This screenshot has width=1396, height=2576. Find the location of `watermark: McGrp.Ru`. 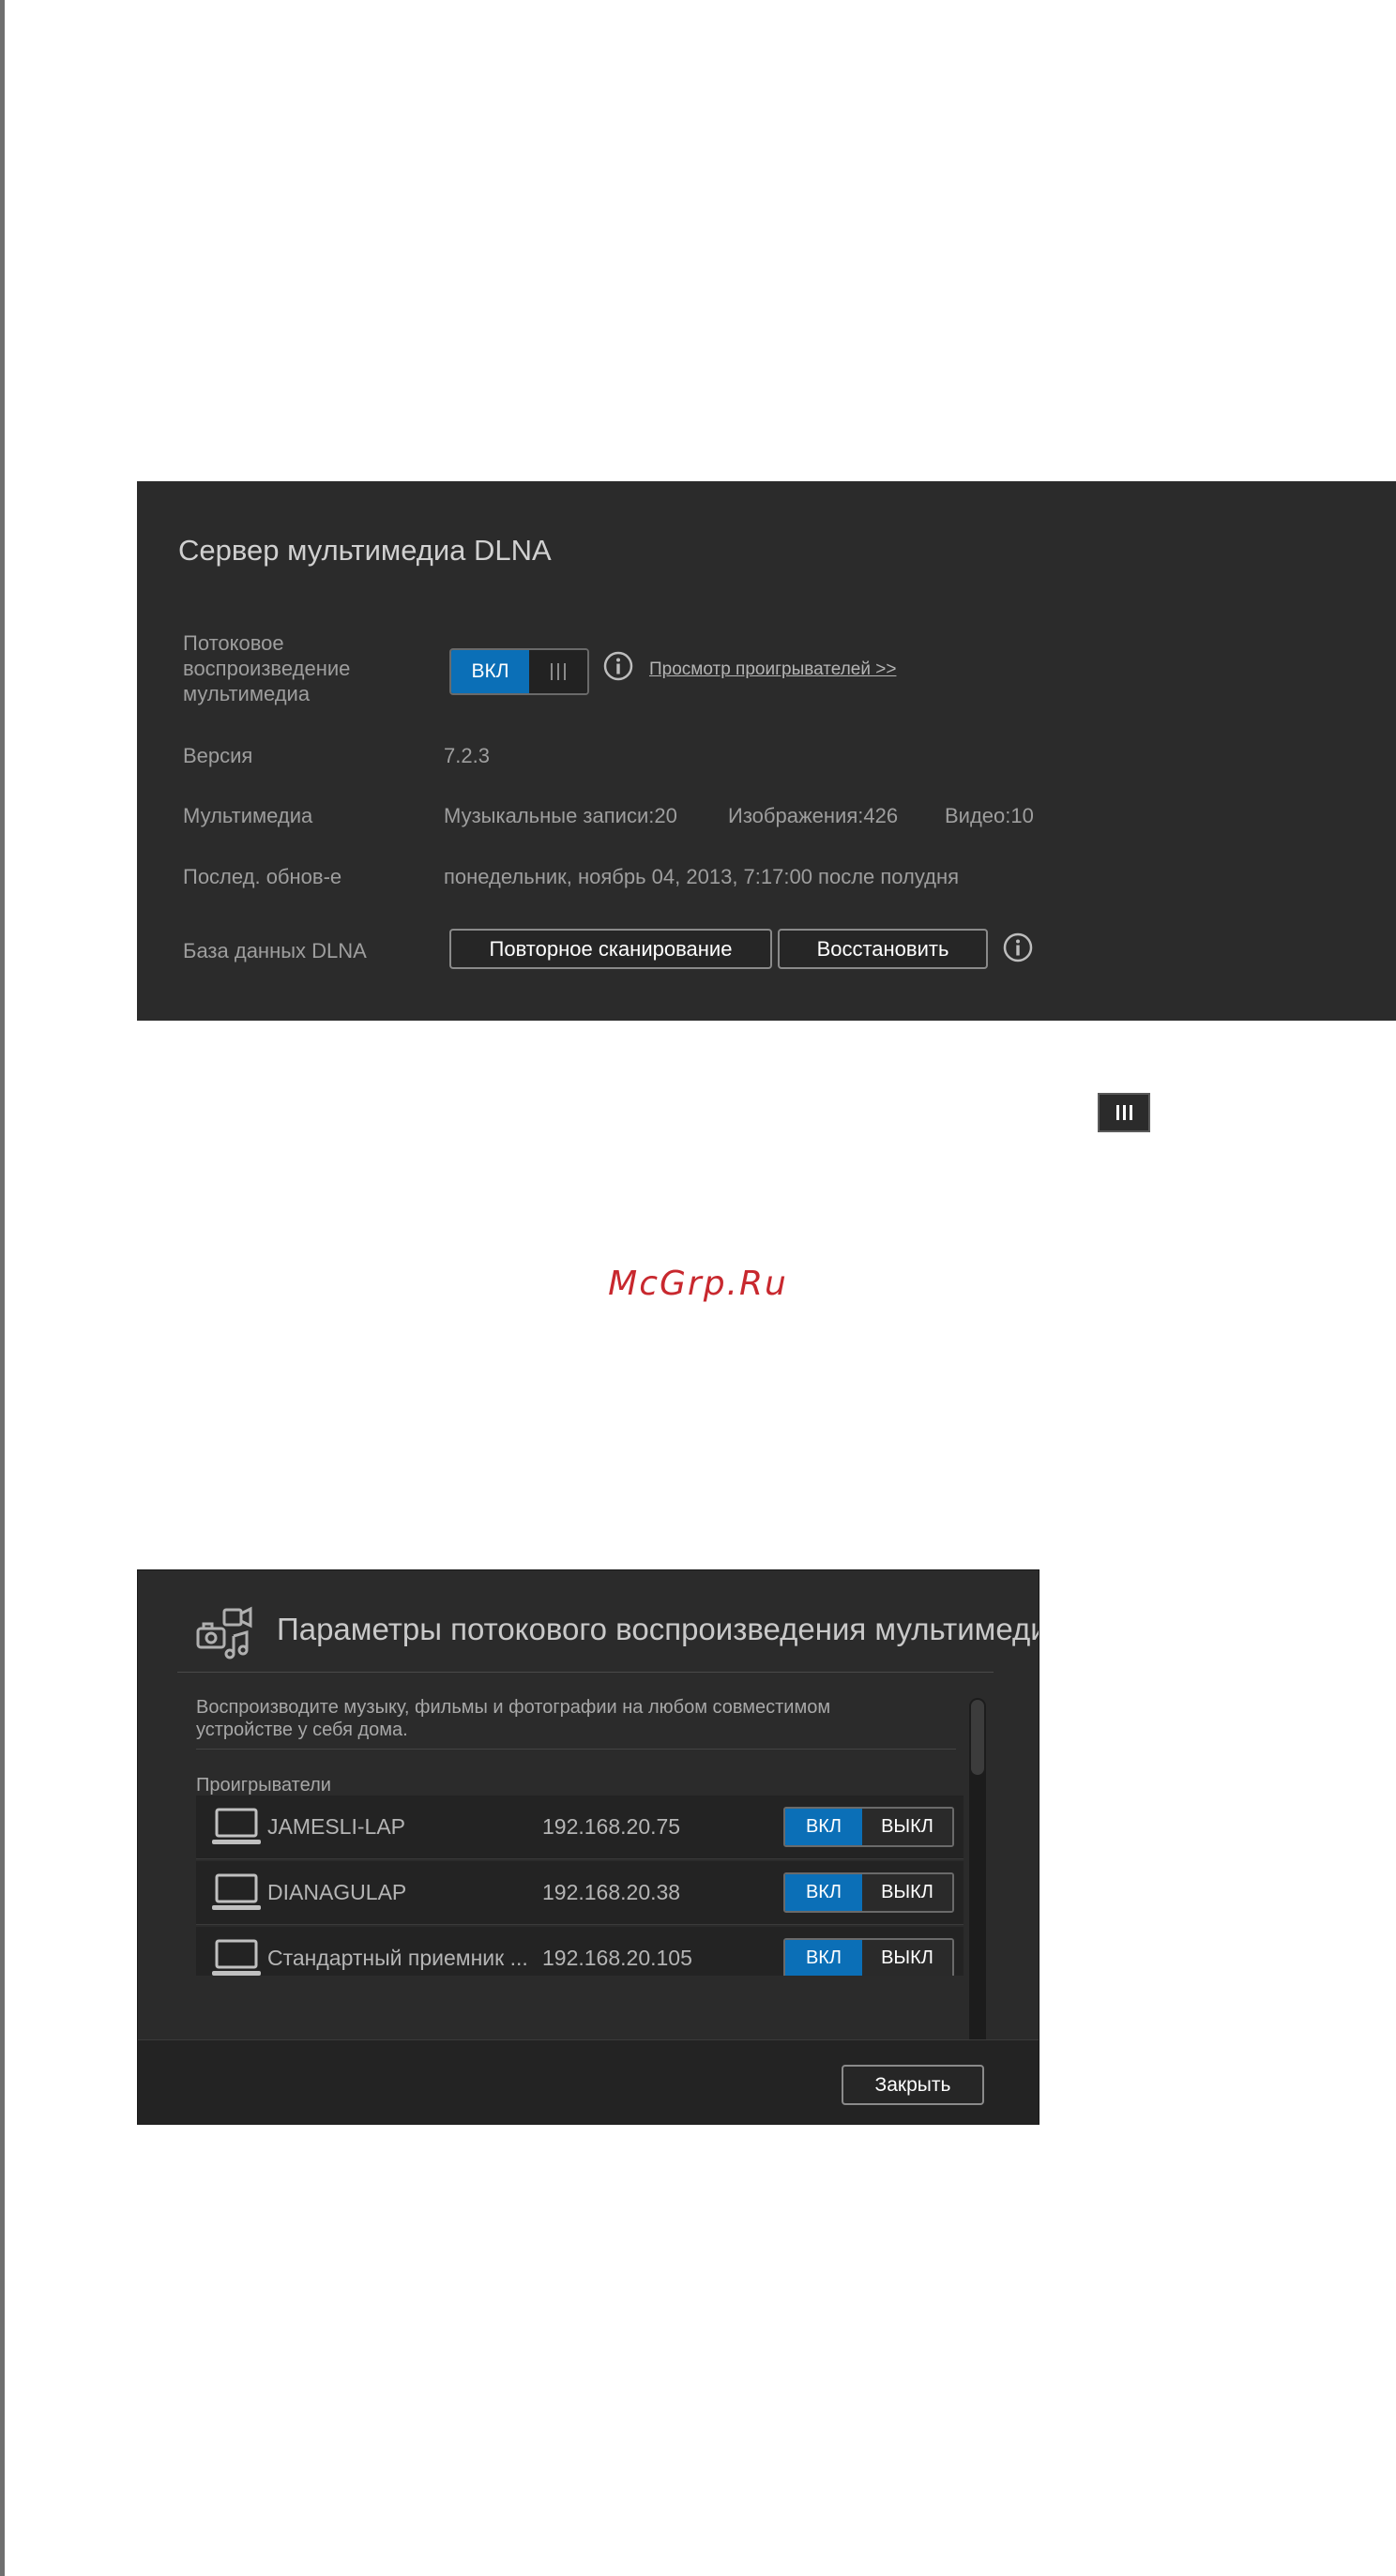

watermark: McGrp.Ru is located at coordinates (698, 1284).